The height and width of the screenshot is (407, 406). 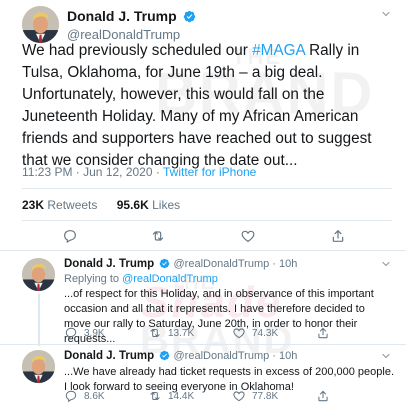 What do you see at coordinates (203, 237) in the screenshot?
I see `main-actions` at bounding box center [203, 237].